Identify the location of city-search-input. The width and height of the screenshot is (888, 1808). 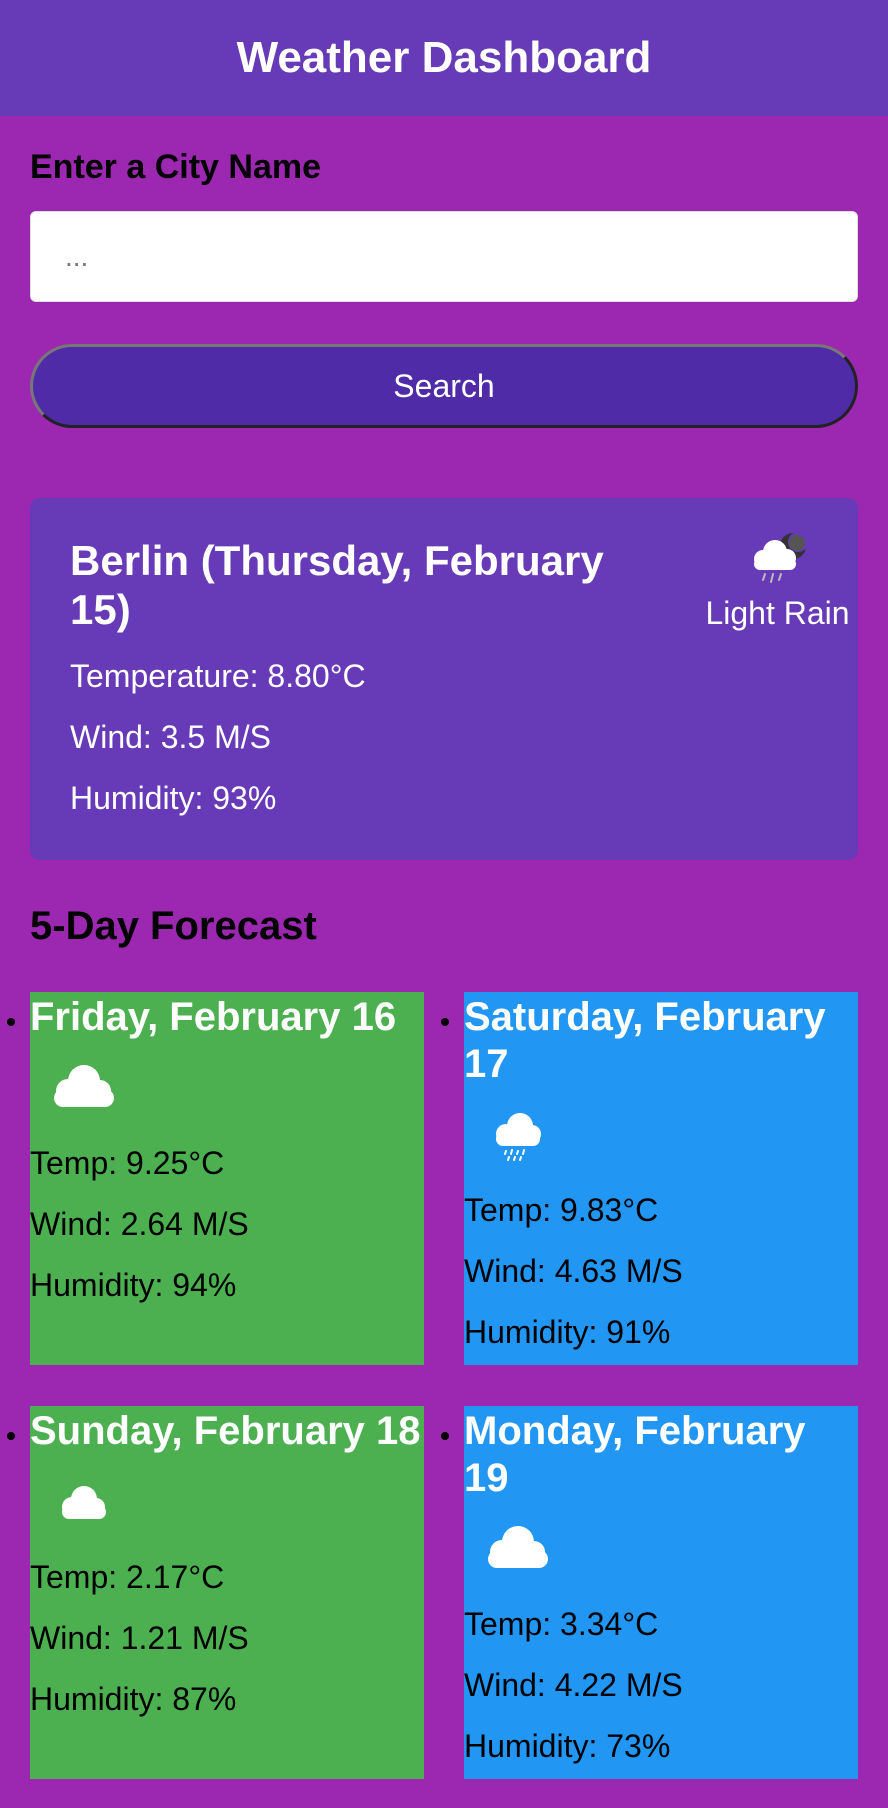
(444, 256).